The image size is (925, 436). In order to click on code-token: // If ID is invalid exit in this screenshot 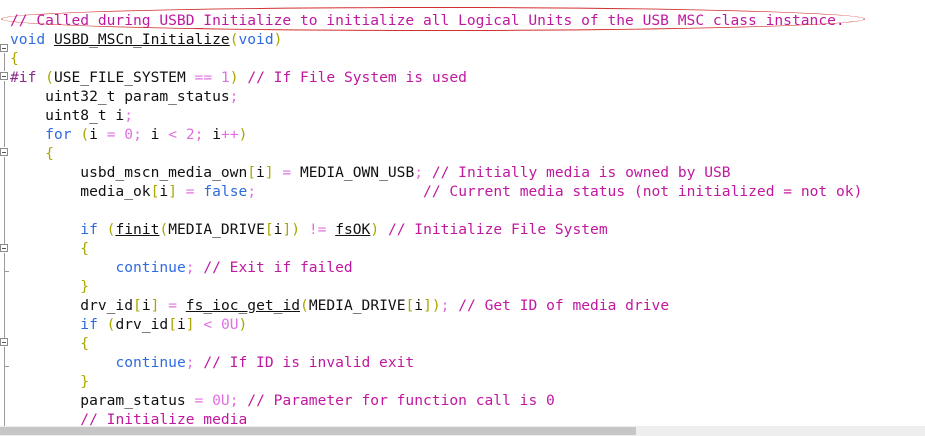, I will do `click(309, 362)`.